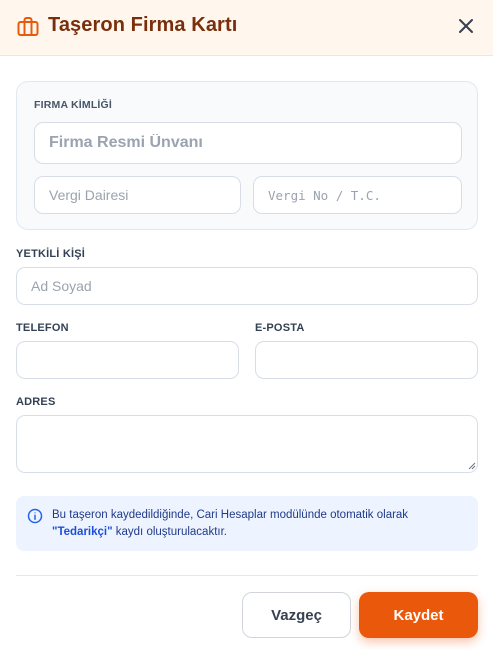 The height and width of the screenshot is (650, 493). Describe the element at coordinates (143, 25) in the screenshot. I see `dialog-title: Taşeron Firma Kartı` at that location.